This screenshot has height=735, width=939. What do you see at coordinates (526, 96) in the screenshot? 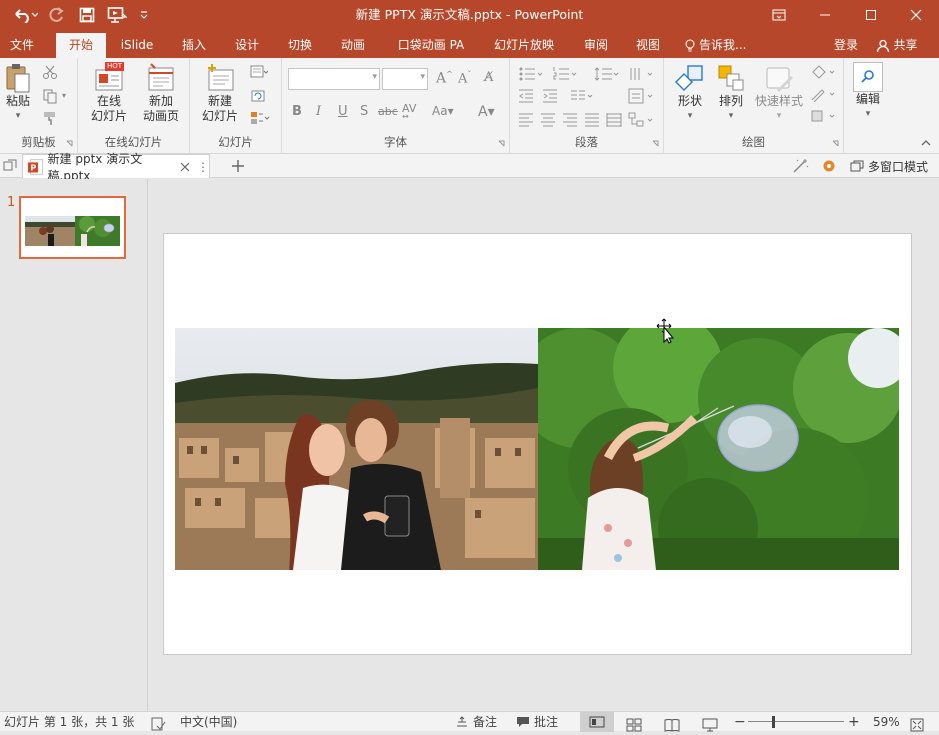
I see `decrease-indent-icon` at bounding box center [526, 96].